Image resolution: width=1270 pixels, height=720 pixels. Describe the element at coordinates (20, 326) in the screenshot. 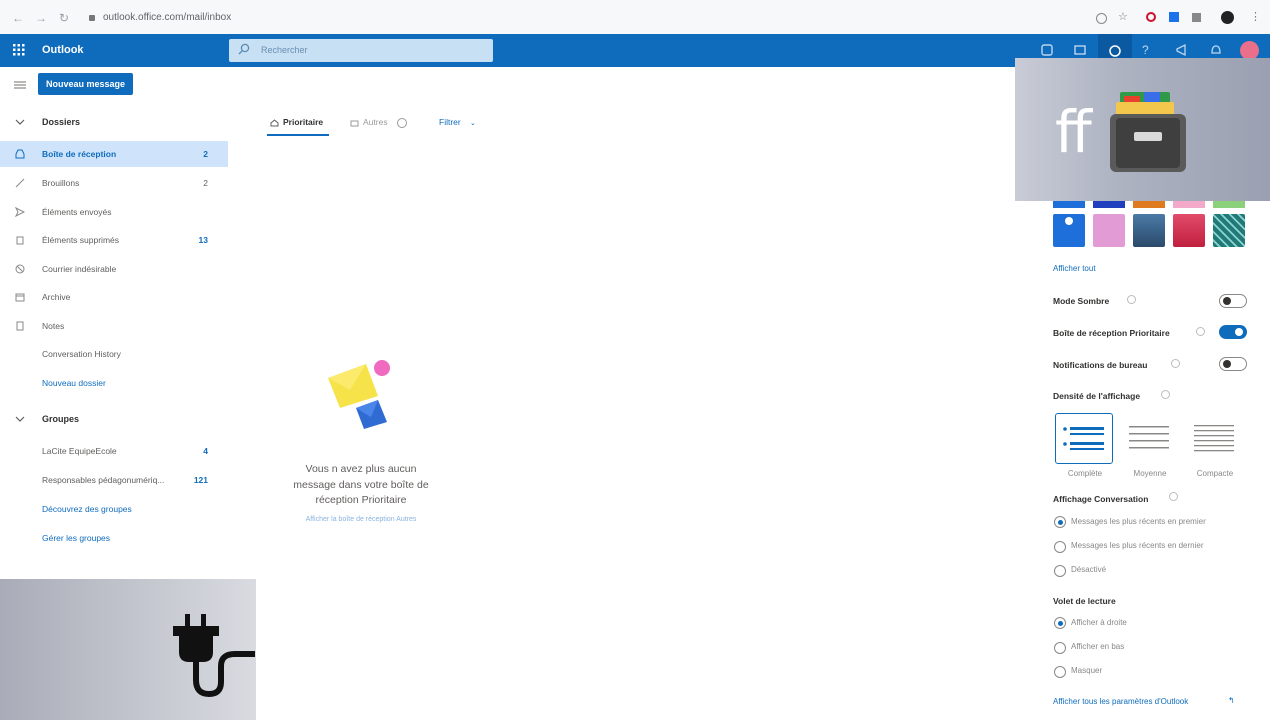

I see `notes-icon` at that location.